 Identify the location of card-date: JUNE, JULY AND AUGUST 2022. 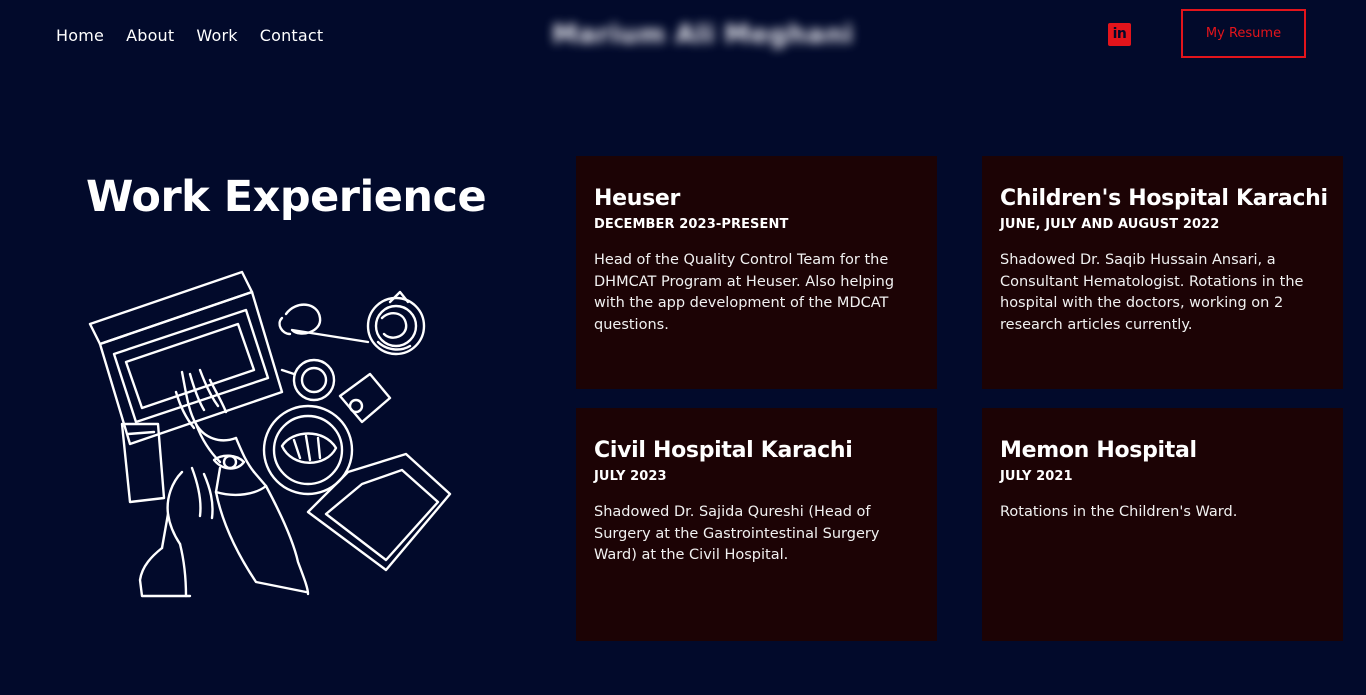
(1110, 224).